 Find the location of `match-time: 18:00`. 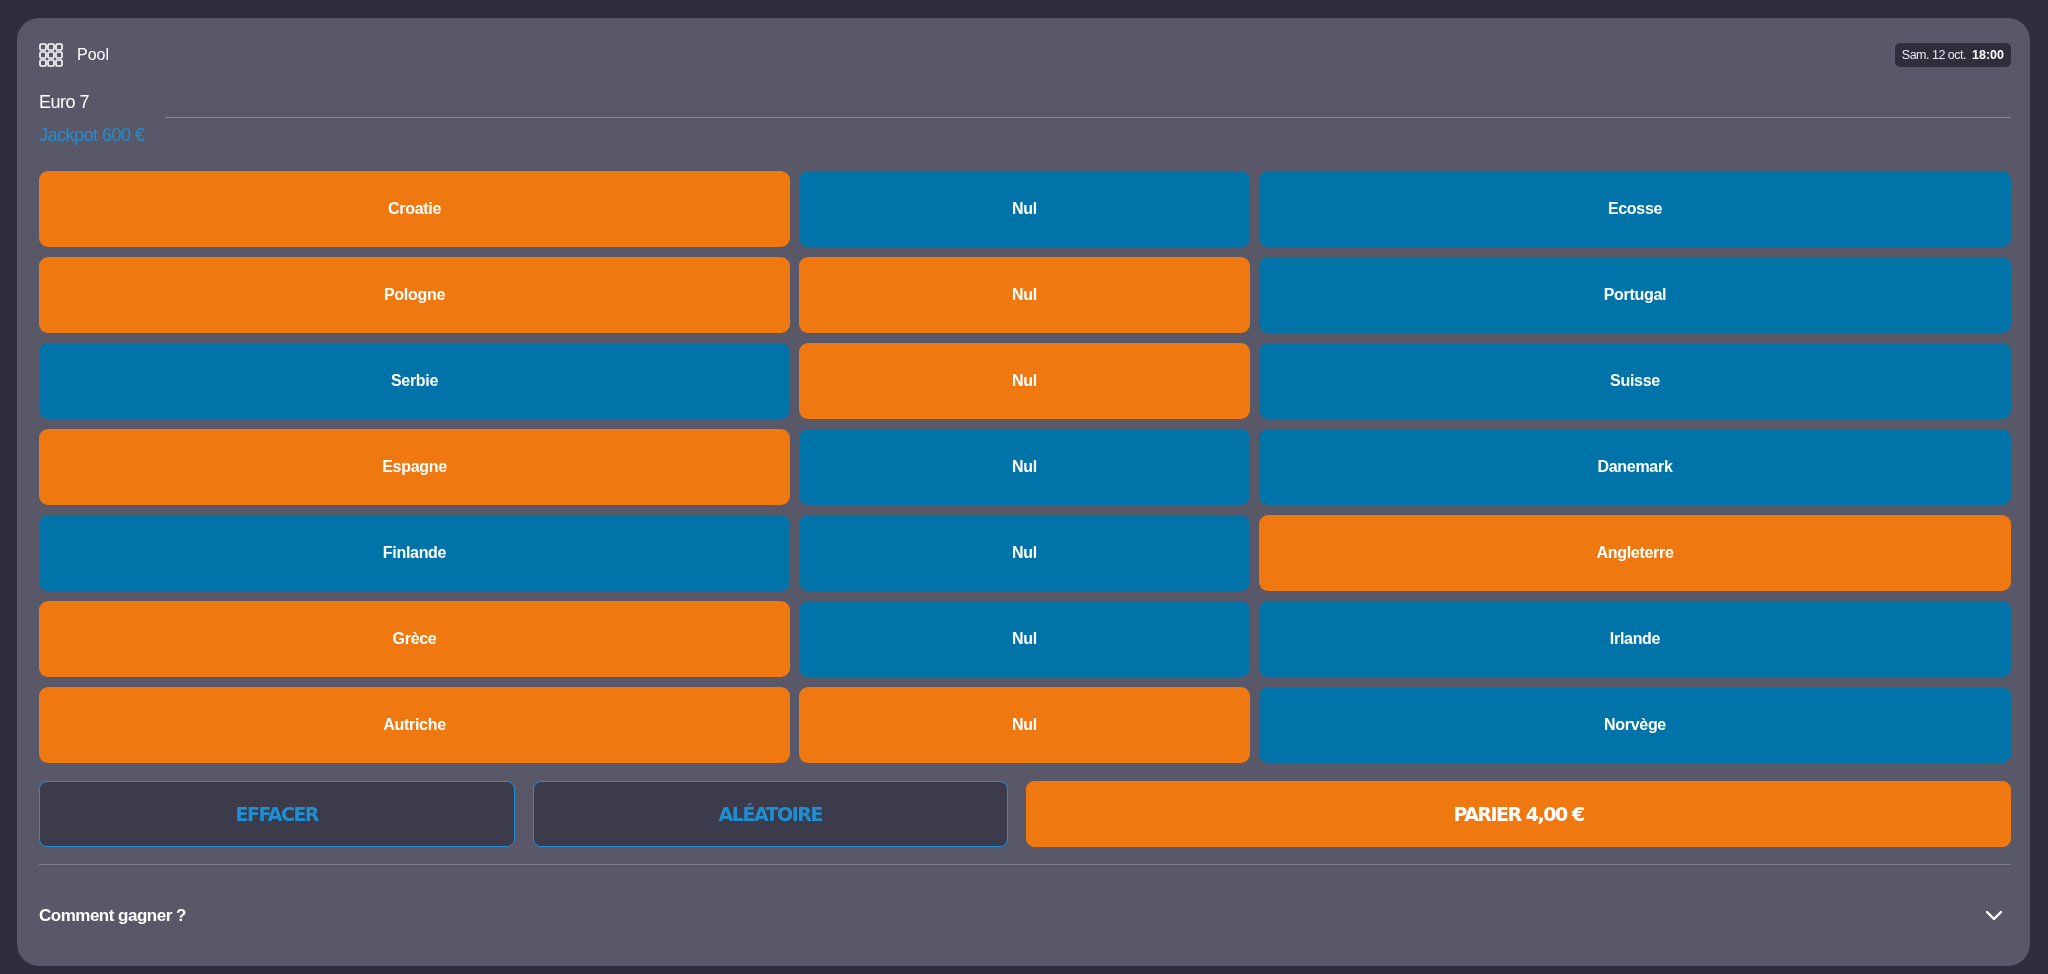

match-time: 18:00 is located at coordinates (1988, 55).